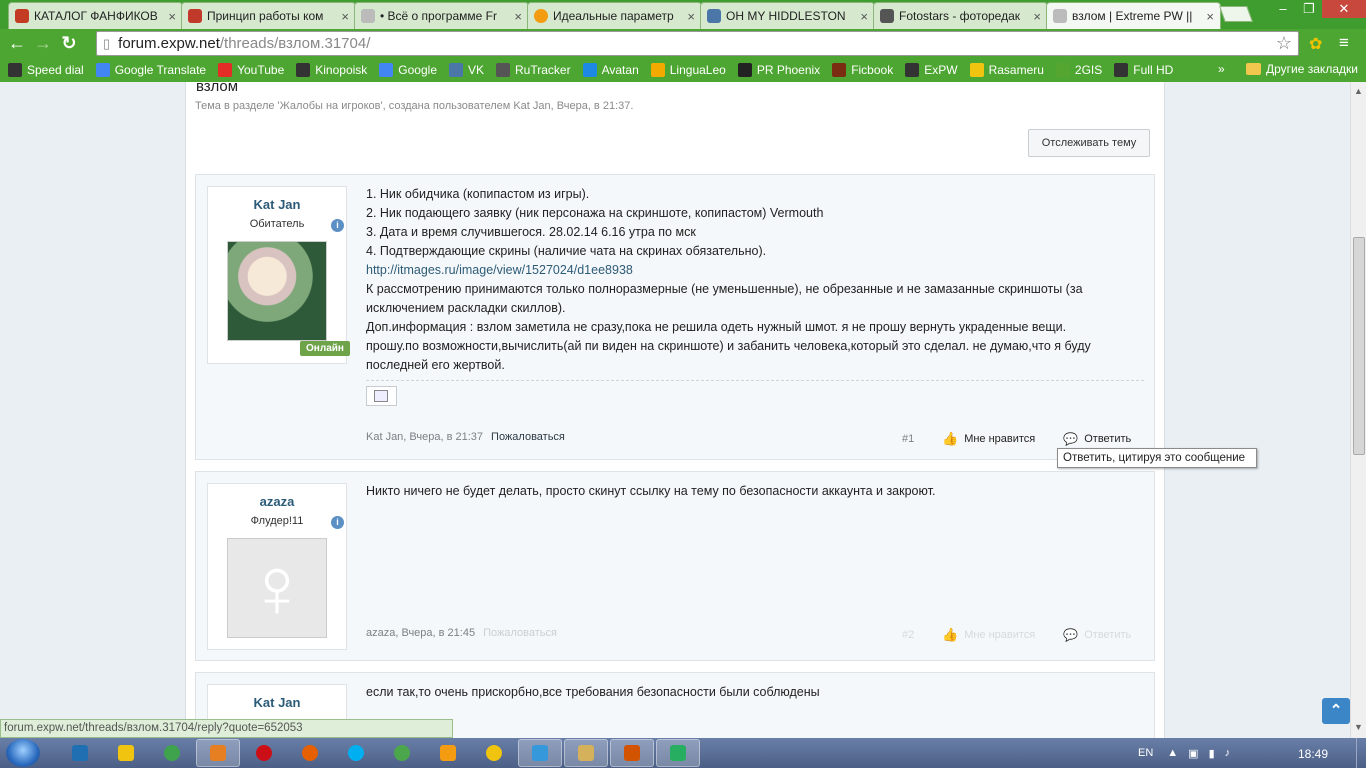  I want to click on username-link: azaza, so click(277, 501).